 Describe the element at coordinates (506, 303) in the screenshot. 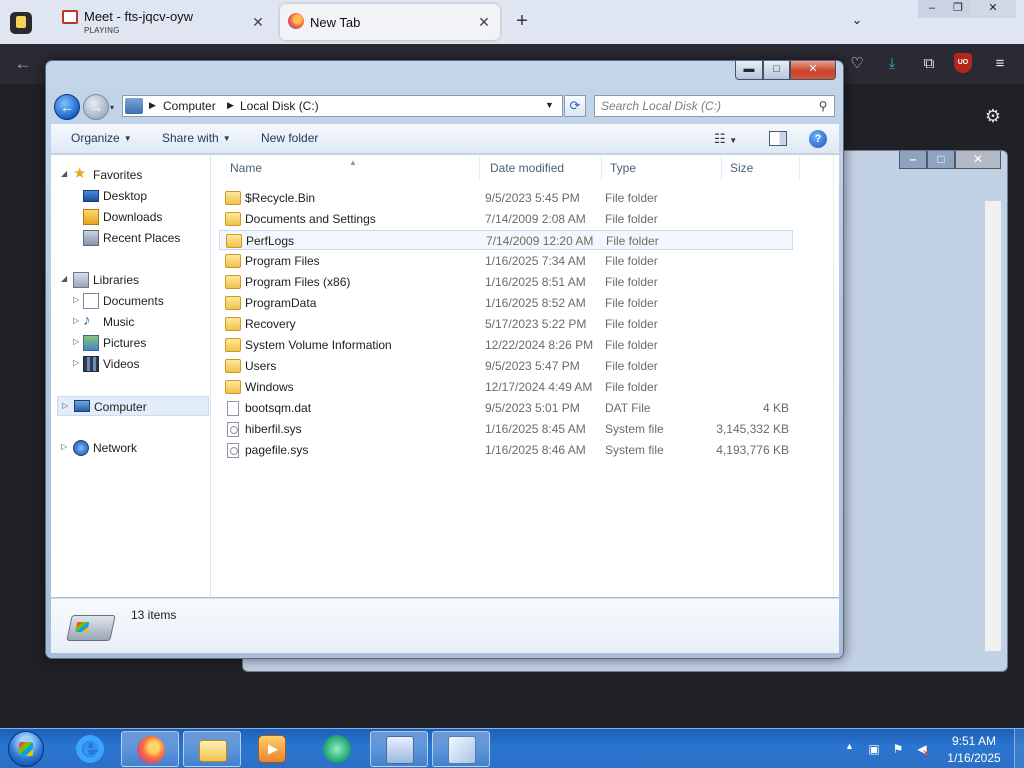

I see `file-row: ProgramData 1/16/2025 8:52 AM File folder` at that location.